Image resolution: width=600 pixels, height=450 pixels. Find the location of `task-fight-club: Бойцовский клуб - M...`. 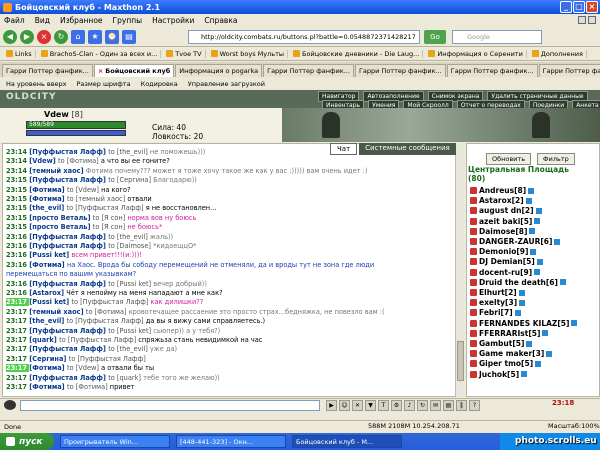

task-fight-club: Бойцовский клуб - M... is located at coordinates (347, 441).